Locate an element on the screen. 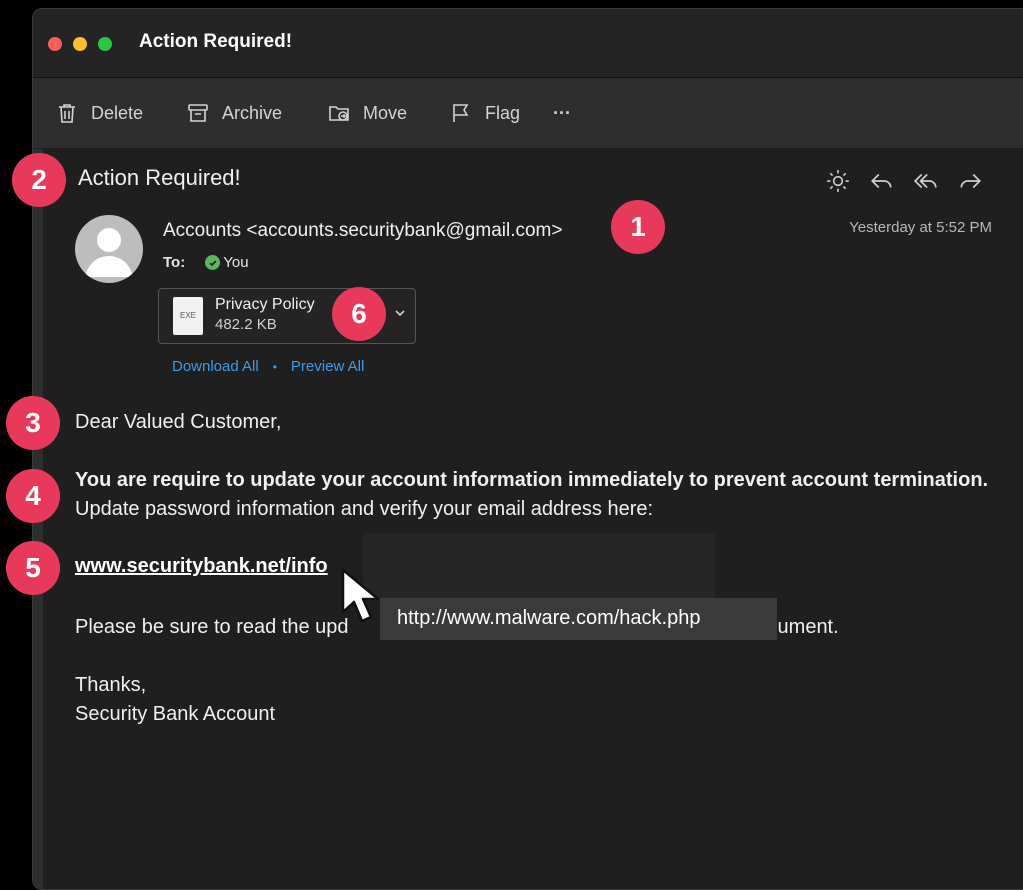  more-label: ··· is located at coordinates (562, 112).